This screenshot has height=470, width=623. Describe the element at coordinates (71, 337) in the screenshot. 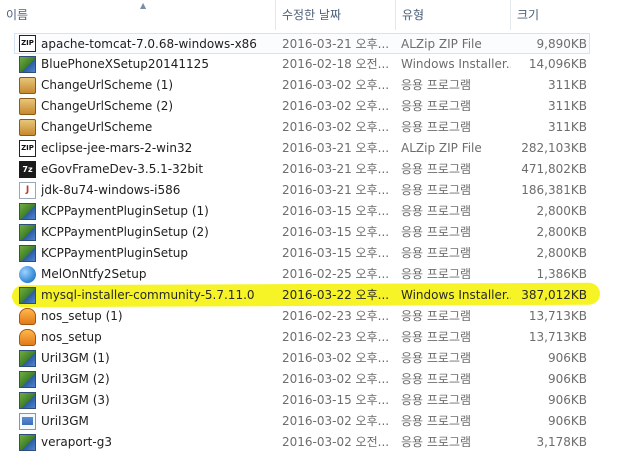

I see `file-name: nos_setup` at that location.